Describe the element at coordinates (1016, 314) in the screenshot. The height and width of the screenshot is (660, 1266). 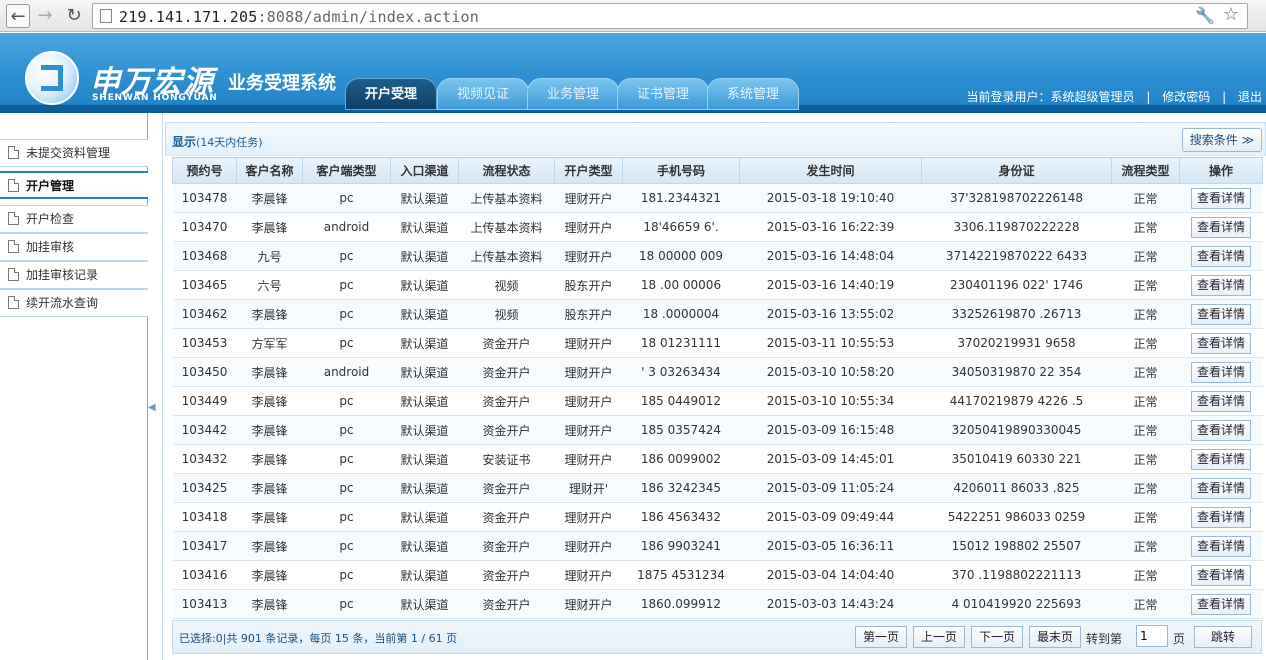
I see `table-cell: 33252619870 .26713` at that location.